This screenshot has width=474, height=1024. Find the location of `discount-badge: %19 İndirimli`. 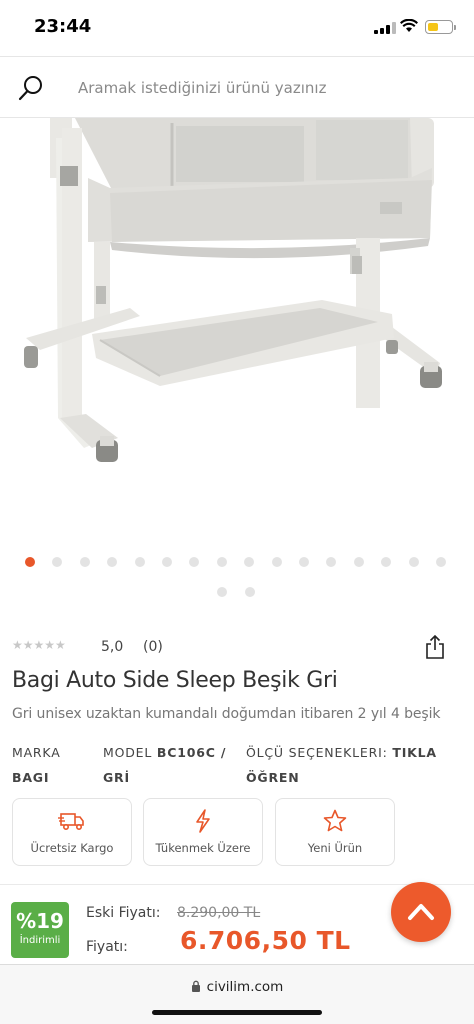

discount-badge: %19 İndirimli is located at coordinates (40, 930).